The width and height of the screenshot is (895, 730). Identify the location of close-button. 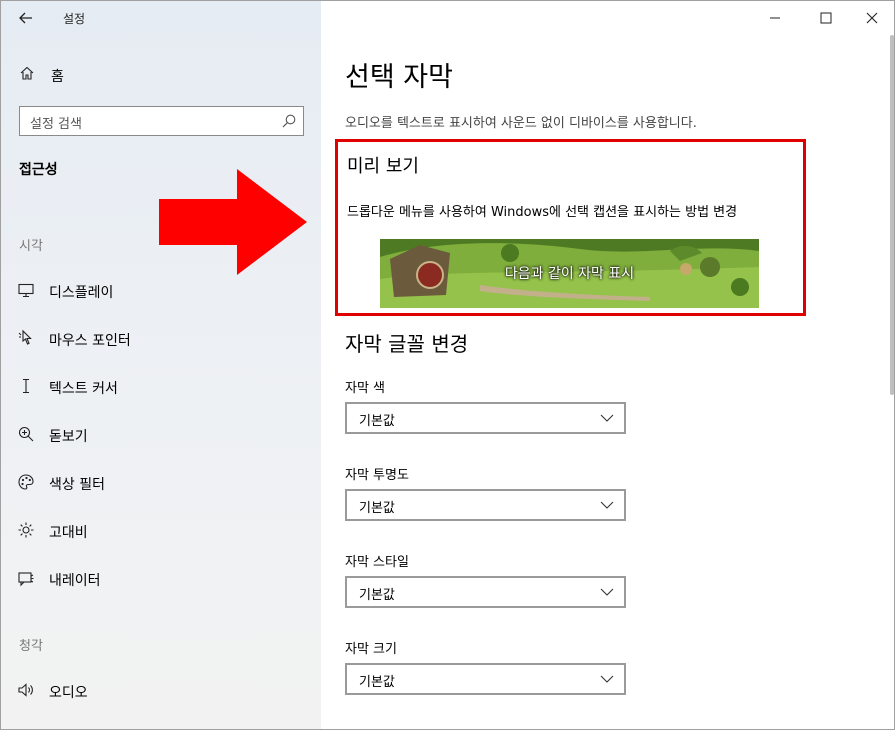
(872, 18).